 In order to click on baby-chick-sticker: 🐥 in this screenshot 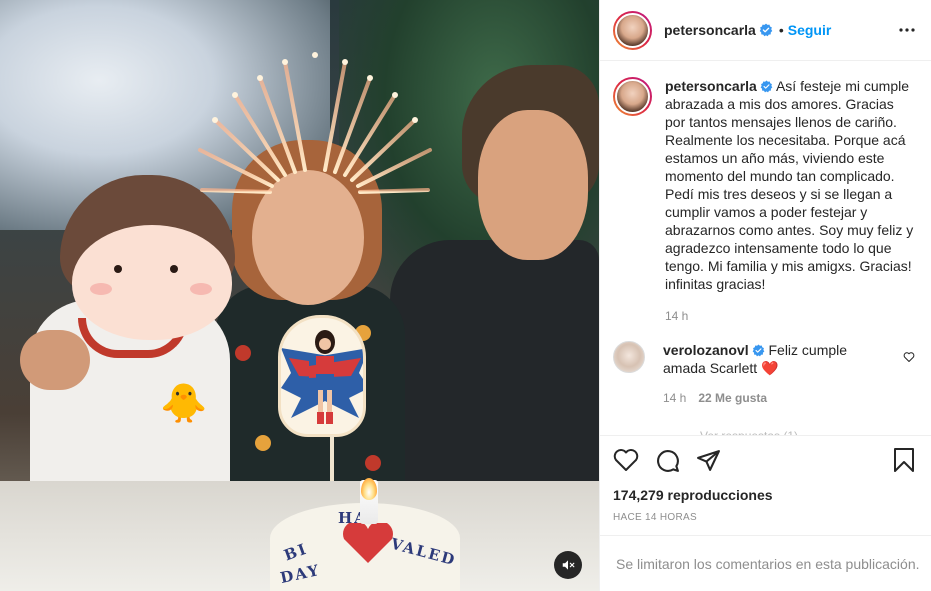, I will do `click(184, 404)`.